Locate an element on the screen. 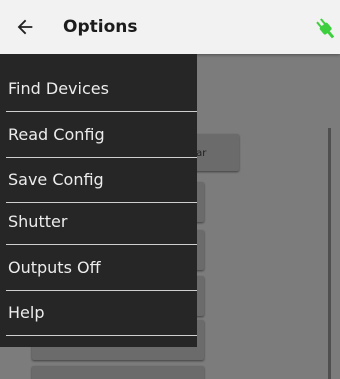  app-bar: Options is located at coordinates (170, 27).